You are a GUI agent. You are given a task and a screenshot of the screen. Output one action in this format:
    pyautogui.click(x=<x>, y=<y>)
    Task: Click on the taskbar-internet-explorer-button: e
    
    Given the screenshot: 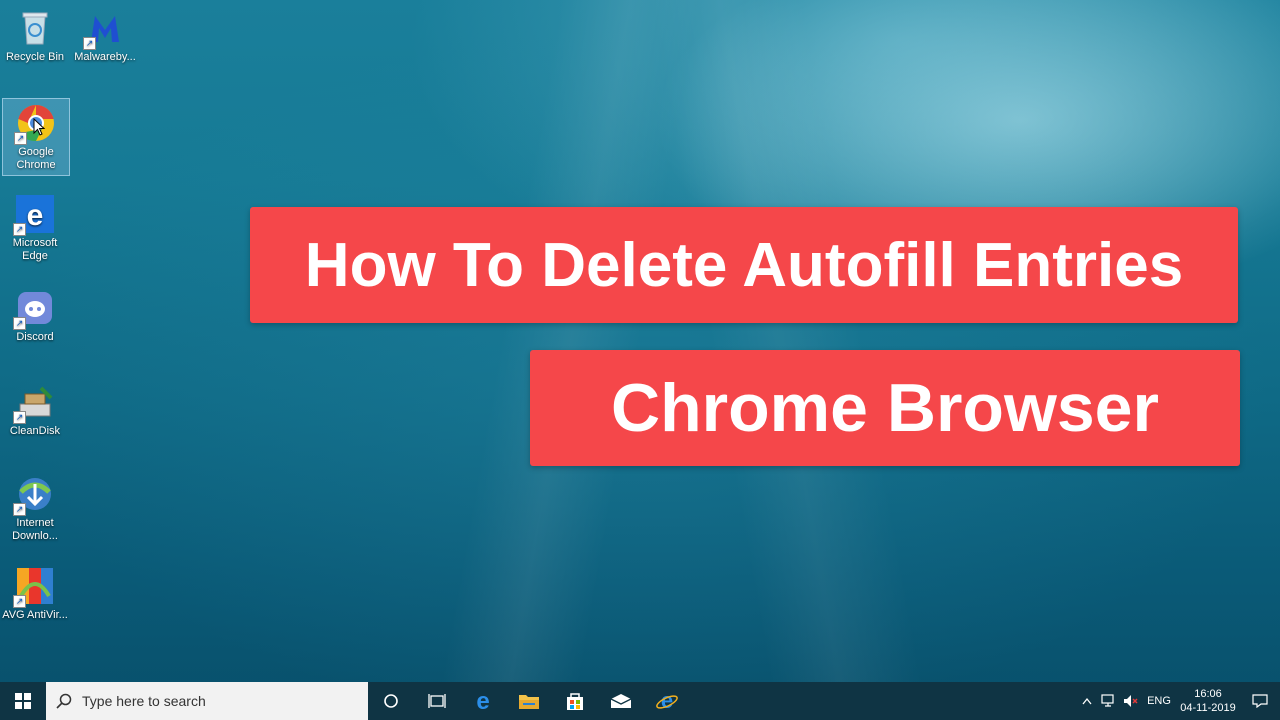 What is the action you would take?
    pyautogui.click(x=667, y=701)
    